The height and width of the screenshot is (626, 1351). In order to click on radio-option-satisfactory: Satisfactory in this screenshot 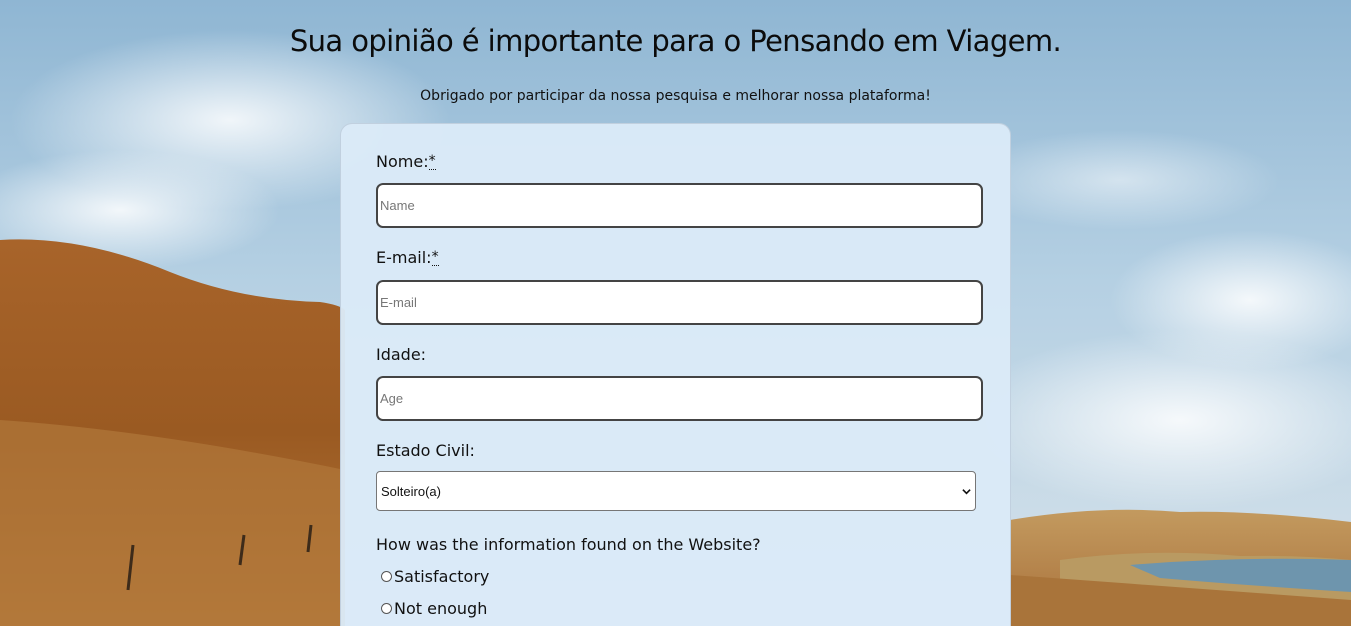, I will do `click(435, 576)`.